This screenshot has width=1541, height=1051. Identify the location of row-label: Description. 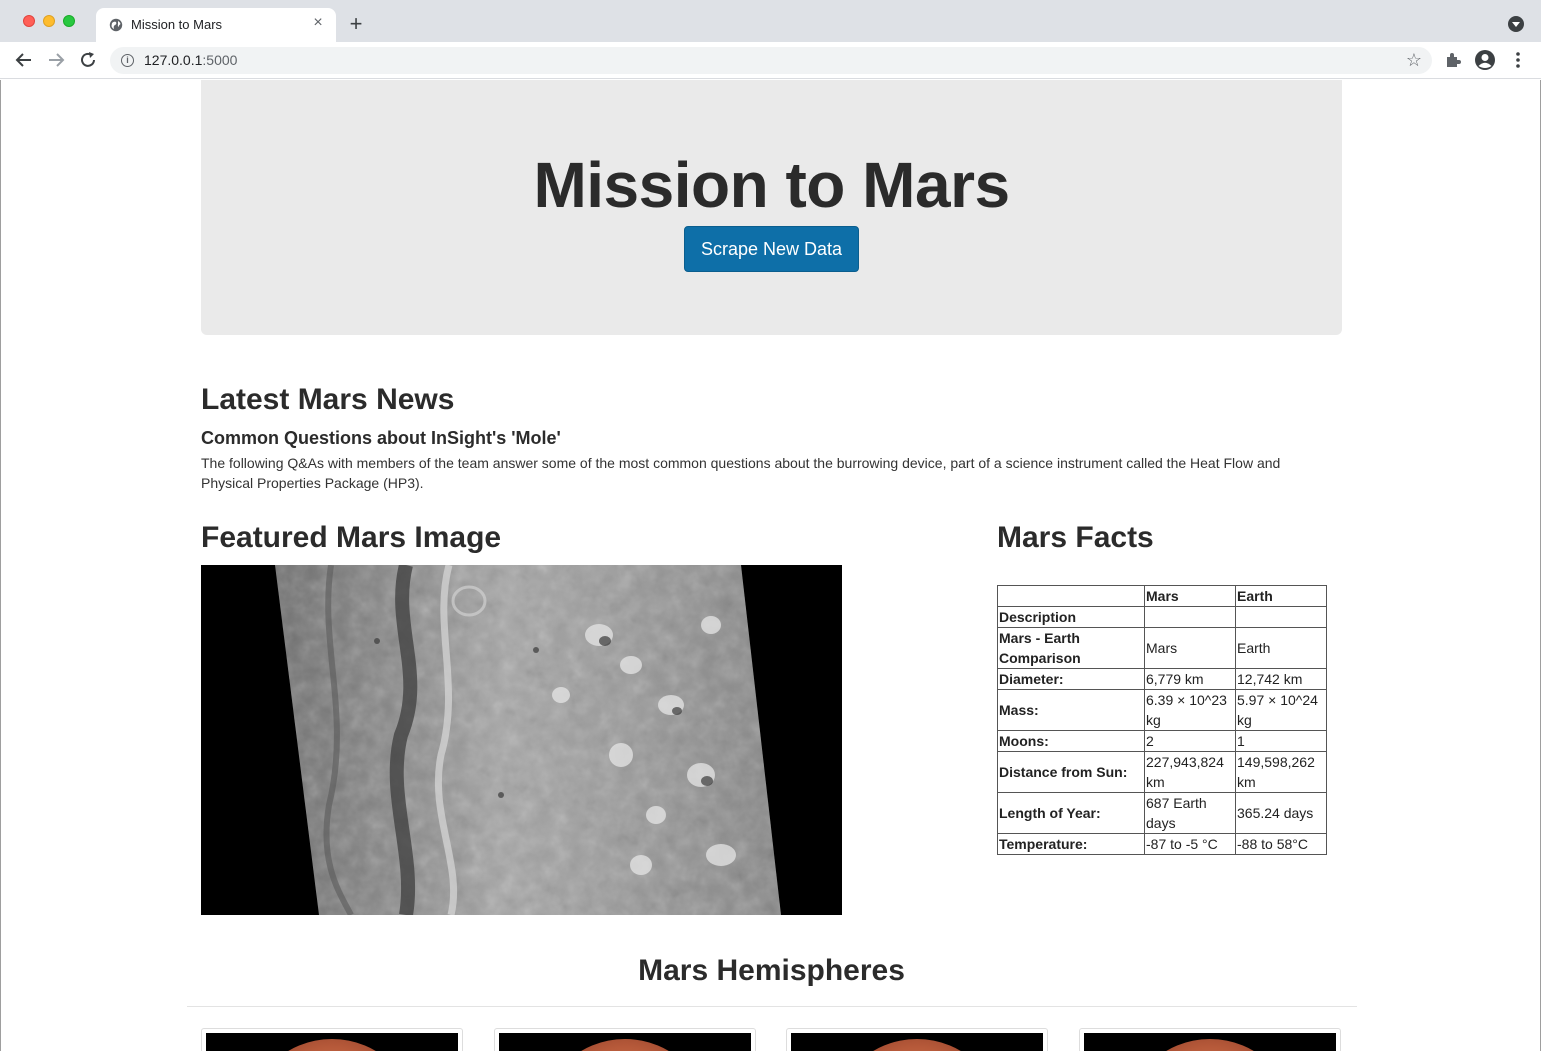
(1071, 617).